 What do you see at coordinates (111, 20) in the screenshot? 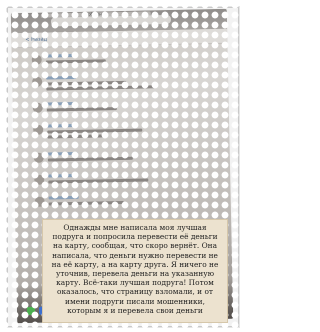
I see `address-bar` at bounding box center [111, 20].